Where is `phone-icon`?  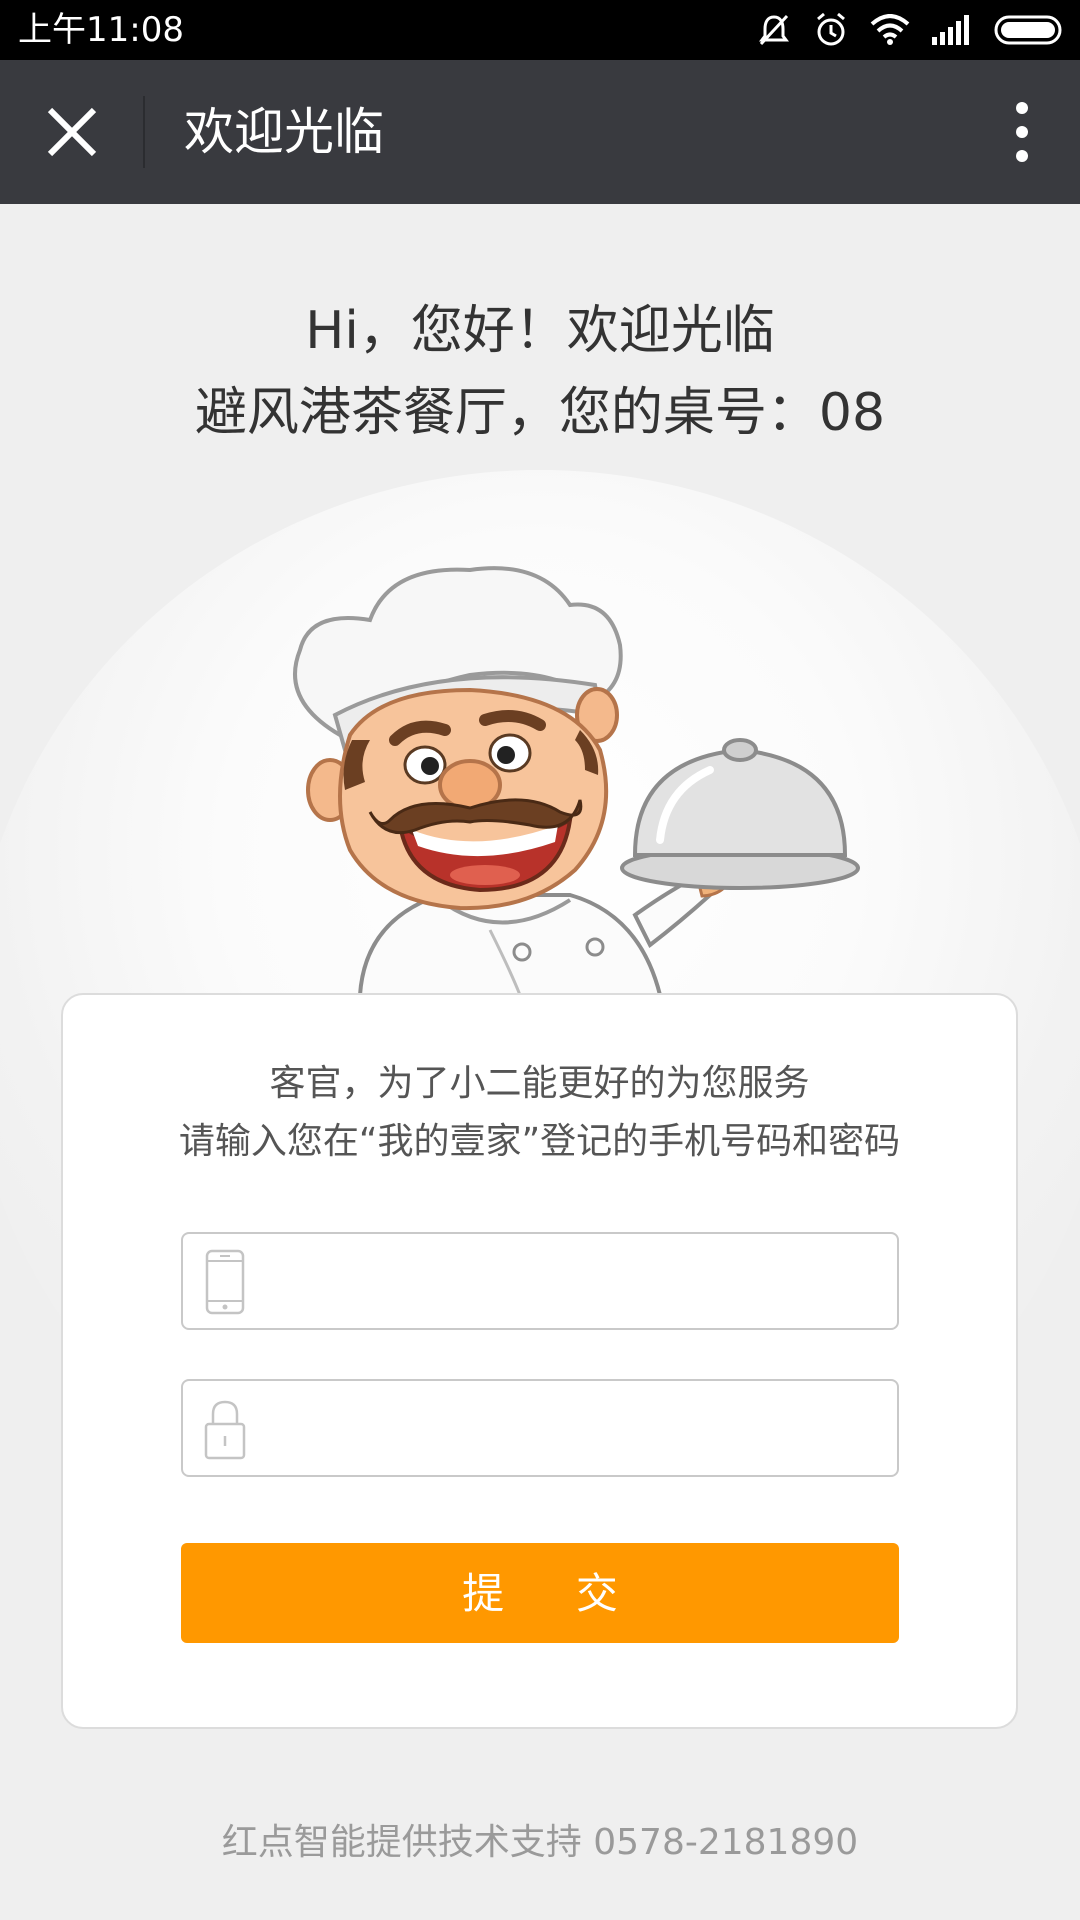 phone-icon is located at coordinates (225, 1282).